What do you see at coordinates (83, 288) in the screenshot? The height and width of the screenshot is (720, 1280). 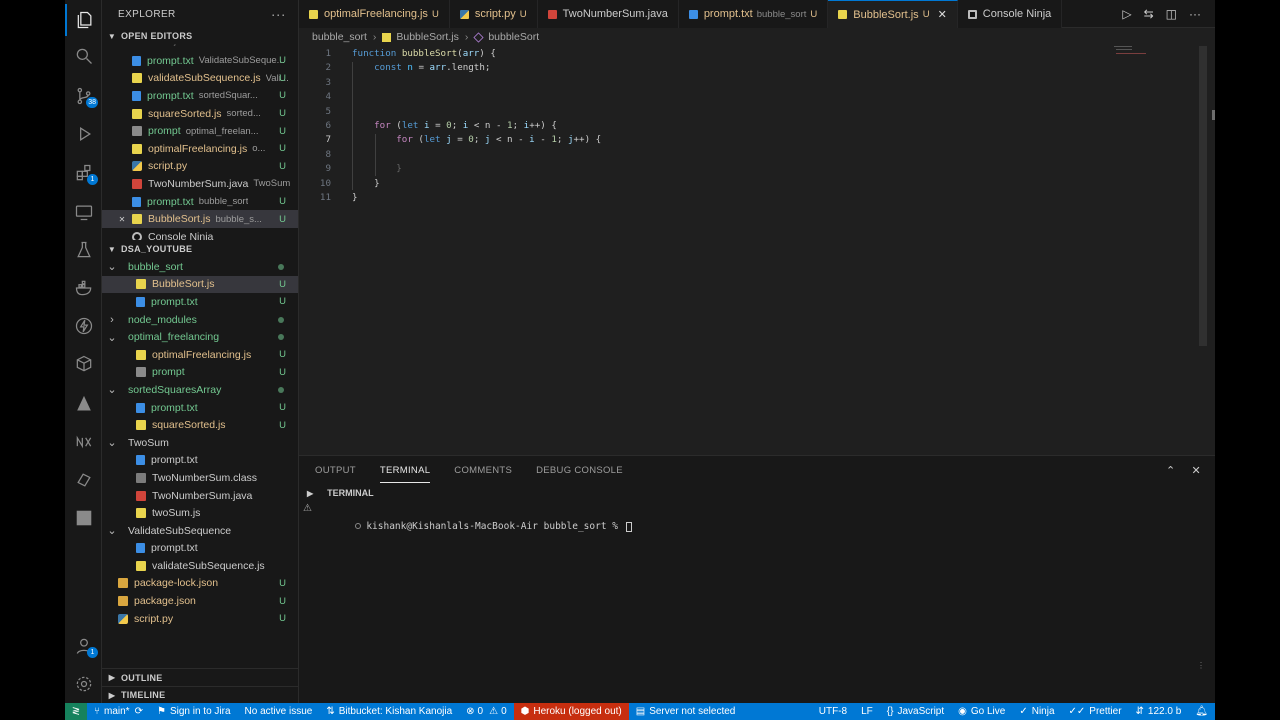 I see `docker-icon` at bounding box center [83, 288].